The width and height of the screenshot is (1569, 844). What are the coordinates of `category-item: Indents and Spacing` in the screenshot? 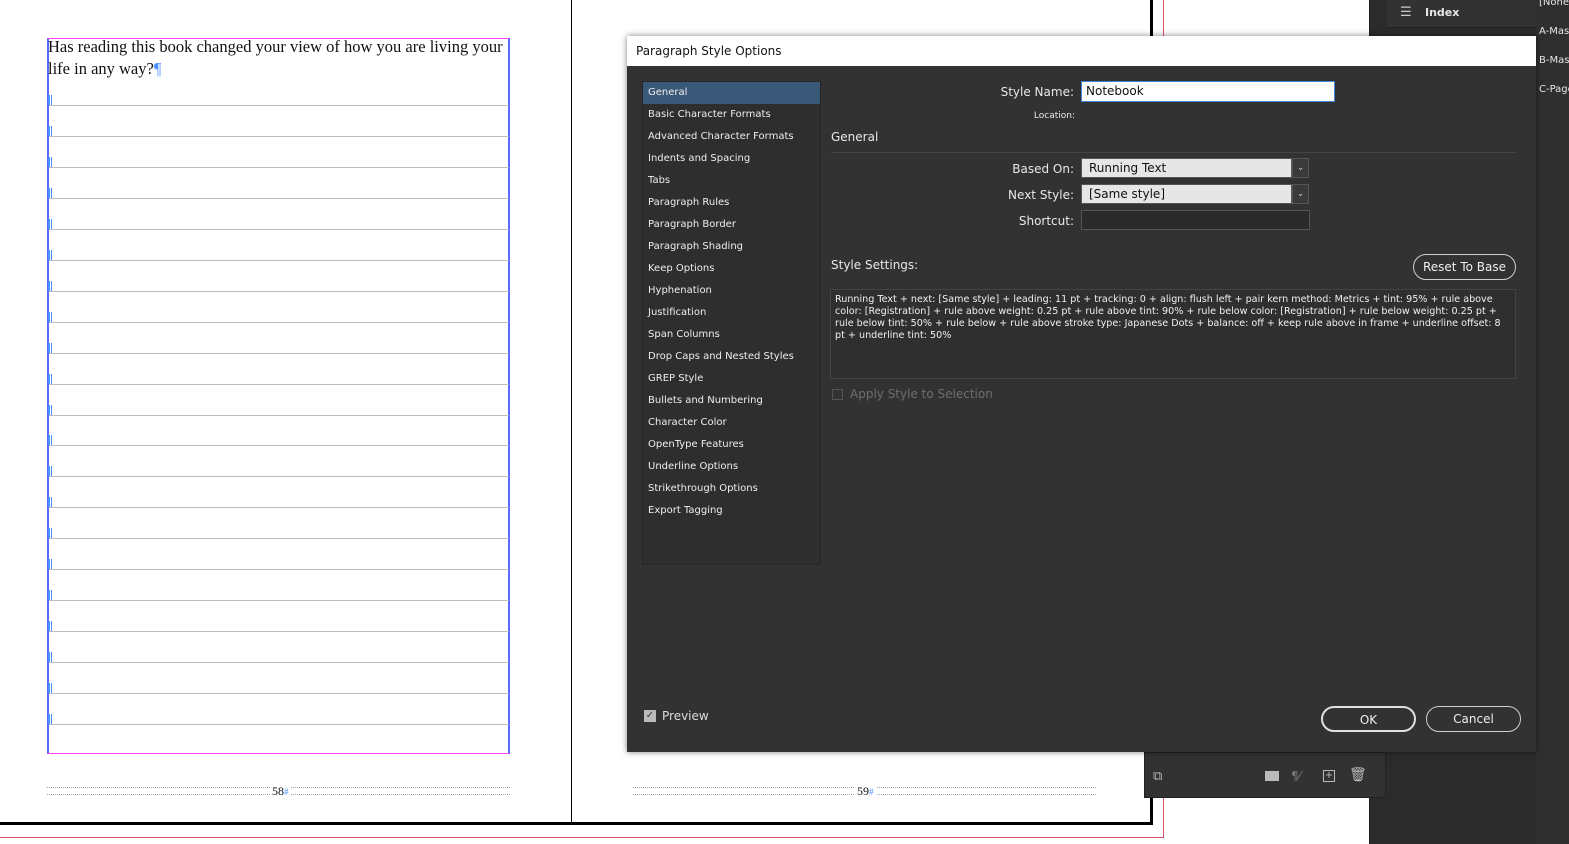 It's located at (731, 159).